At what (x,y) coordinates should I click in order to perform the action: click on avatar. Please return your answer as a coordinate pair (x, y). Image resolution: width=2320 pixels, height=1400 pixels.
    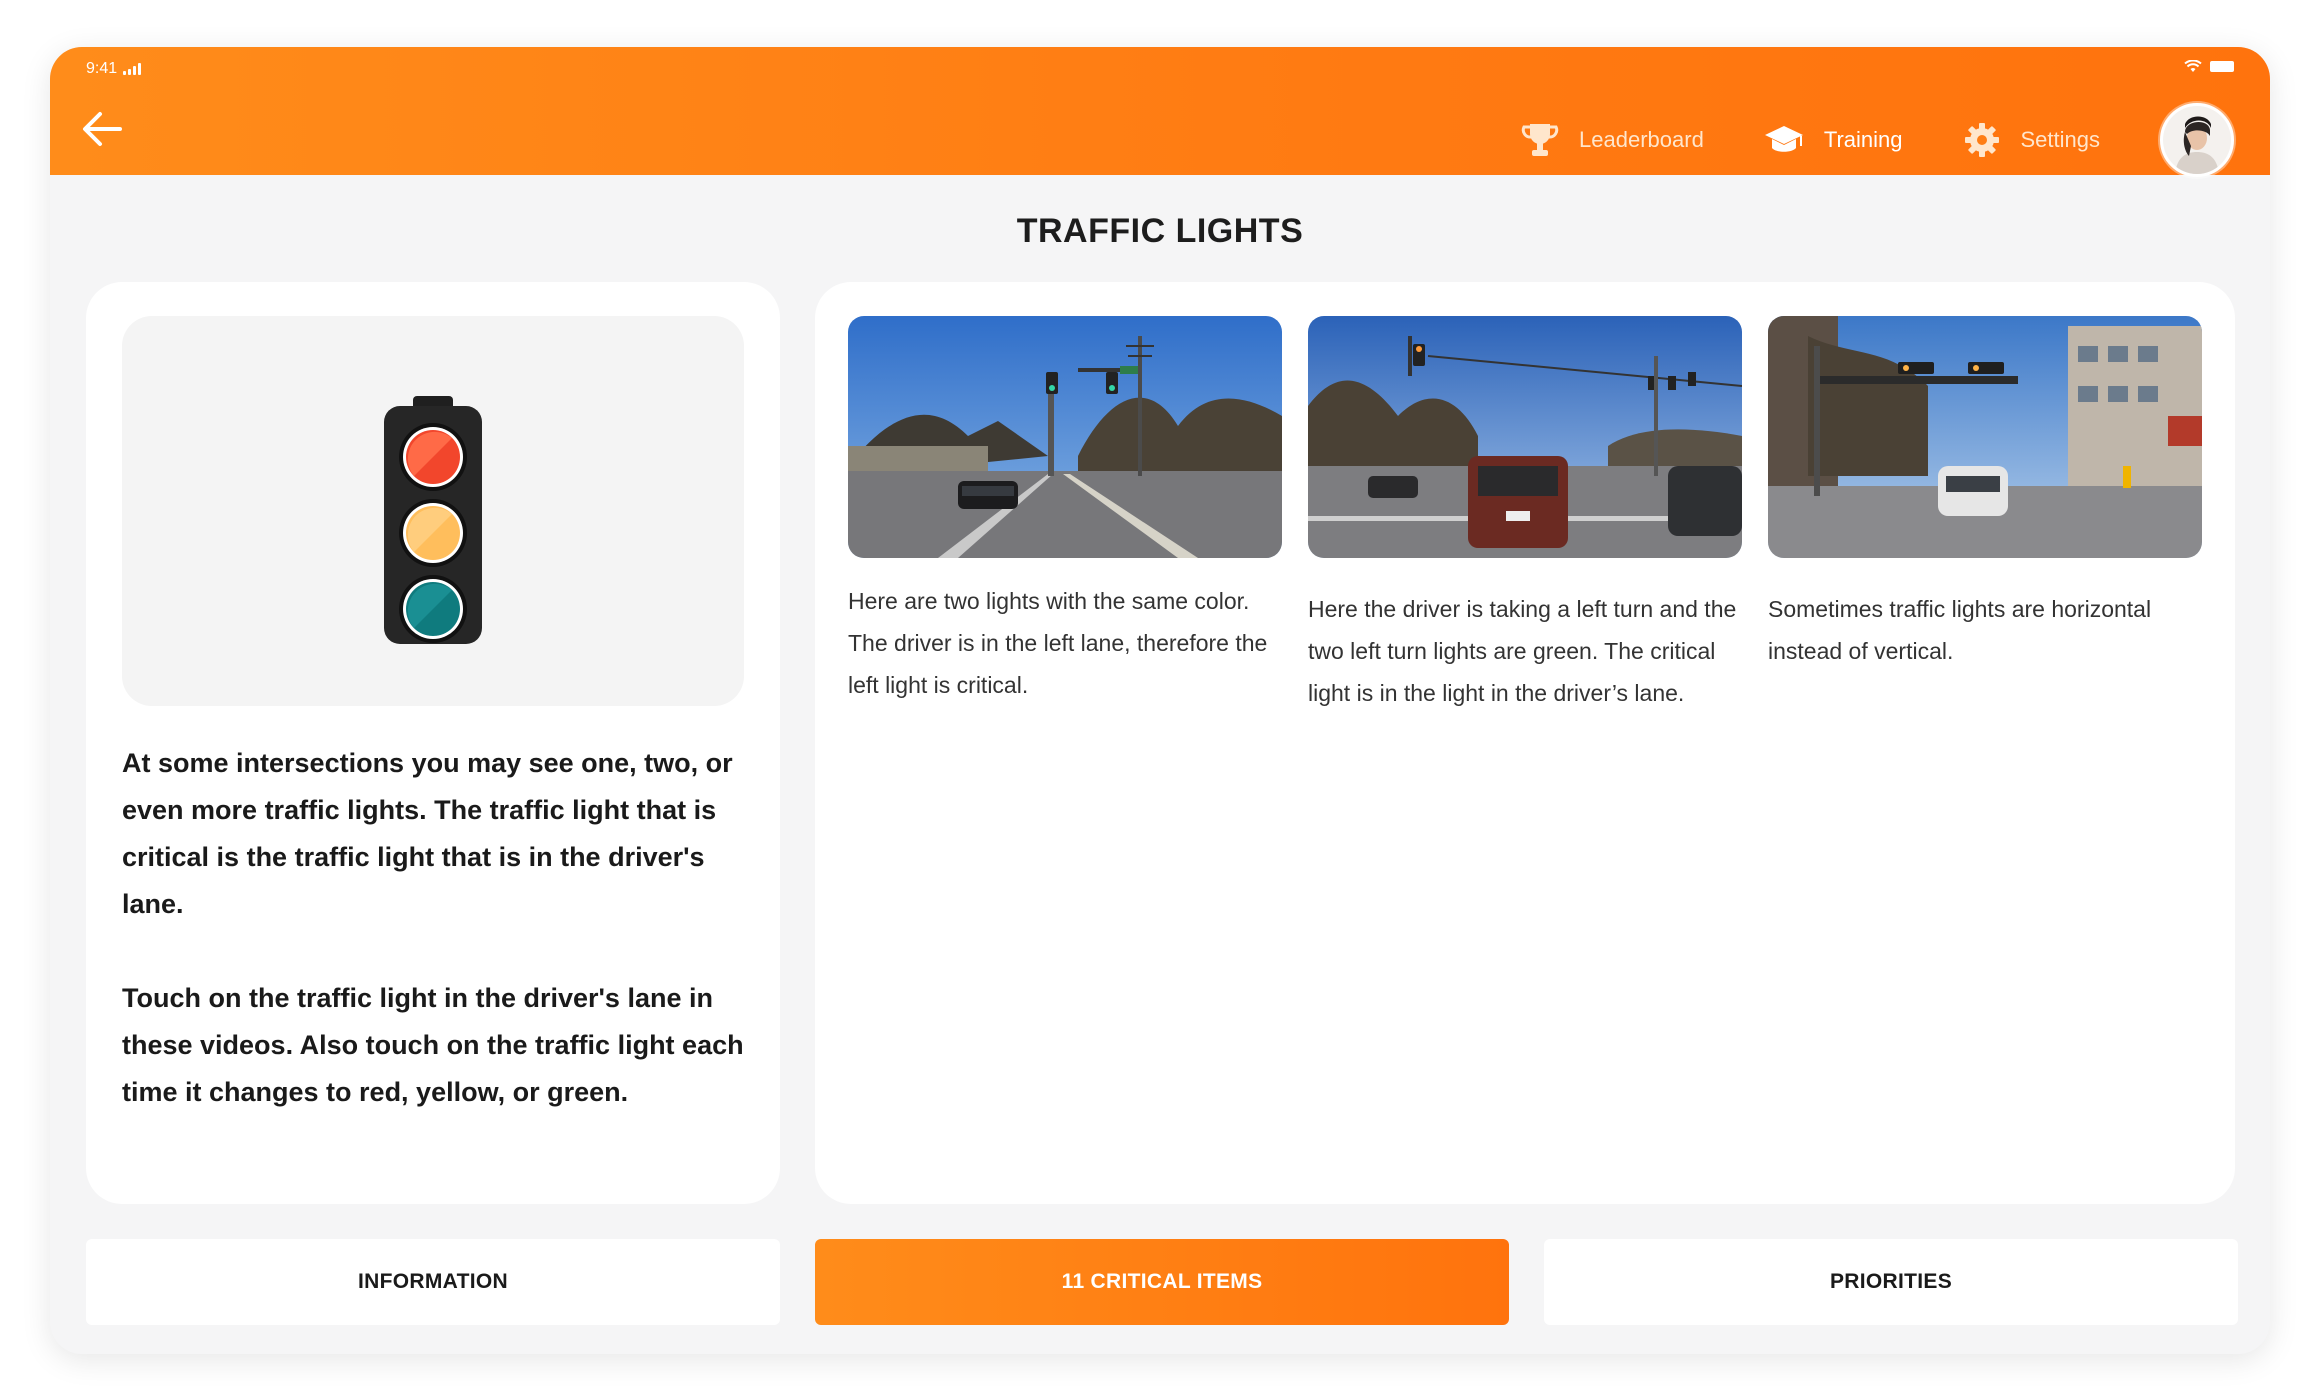
    Looking at the image, I should click on (2197, 140).